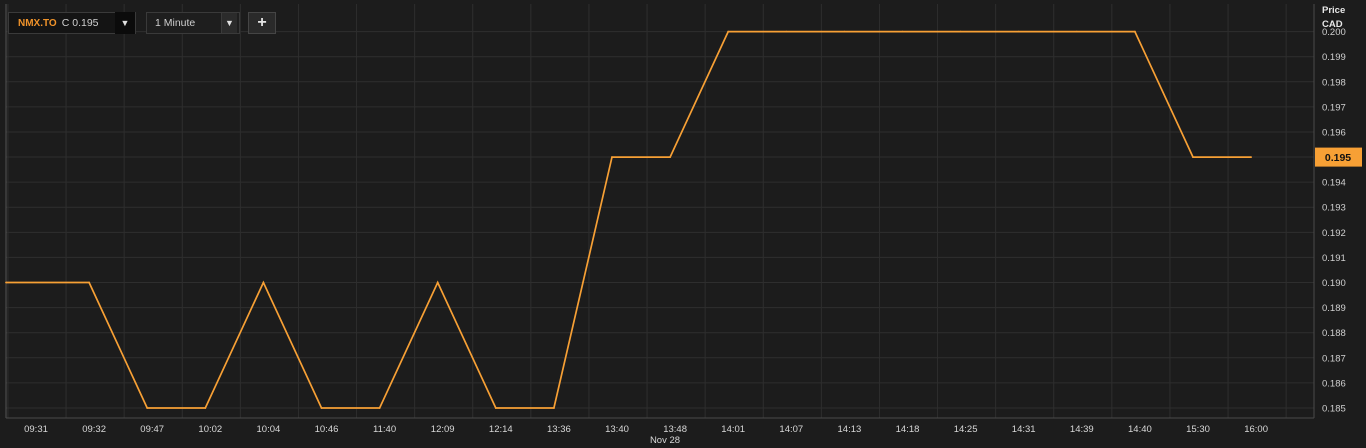  Describe the element at coordinates (791, 429) in the screenshot. I see `x-tick-label: 14:07` at that location.